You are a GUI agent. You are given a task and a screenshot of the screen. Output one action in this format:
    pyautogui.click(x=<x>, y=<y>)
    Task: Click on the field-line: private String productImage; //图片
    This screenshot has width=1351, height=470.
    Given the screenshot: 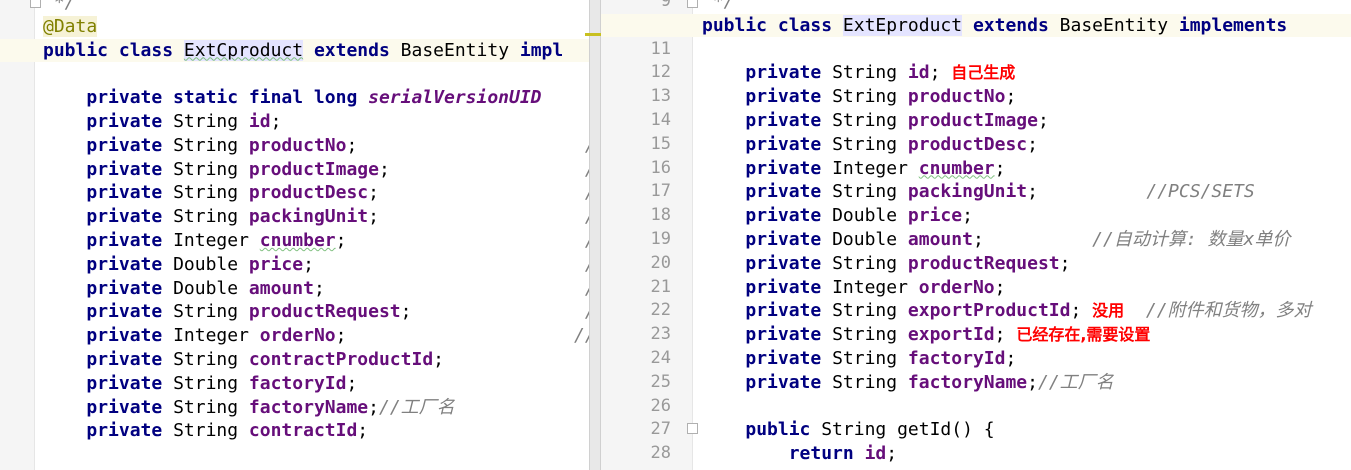 What is the action you would take?
    pyautogui.click(x=294, y=169)
    